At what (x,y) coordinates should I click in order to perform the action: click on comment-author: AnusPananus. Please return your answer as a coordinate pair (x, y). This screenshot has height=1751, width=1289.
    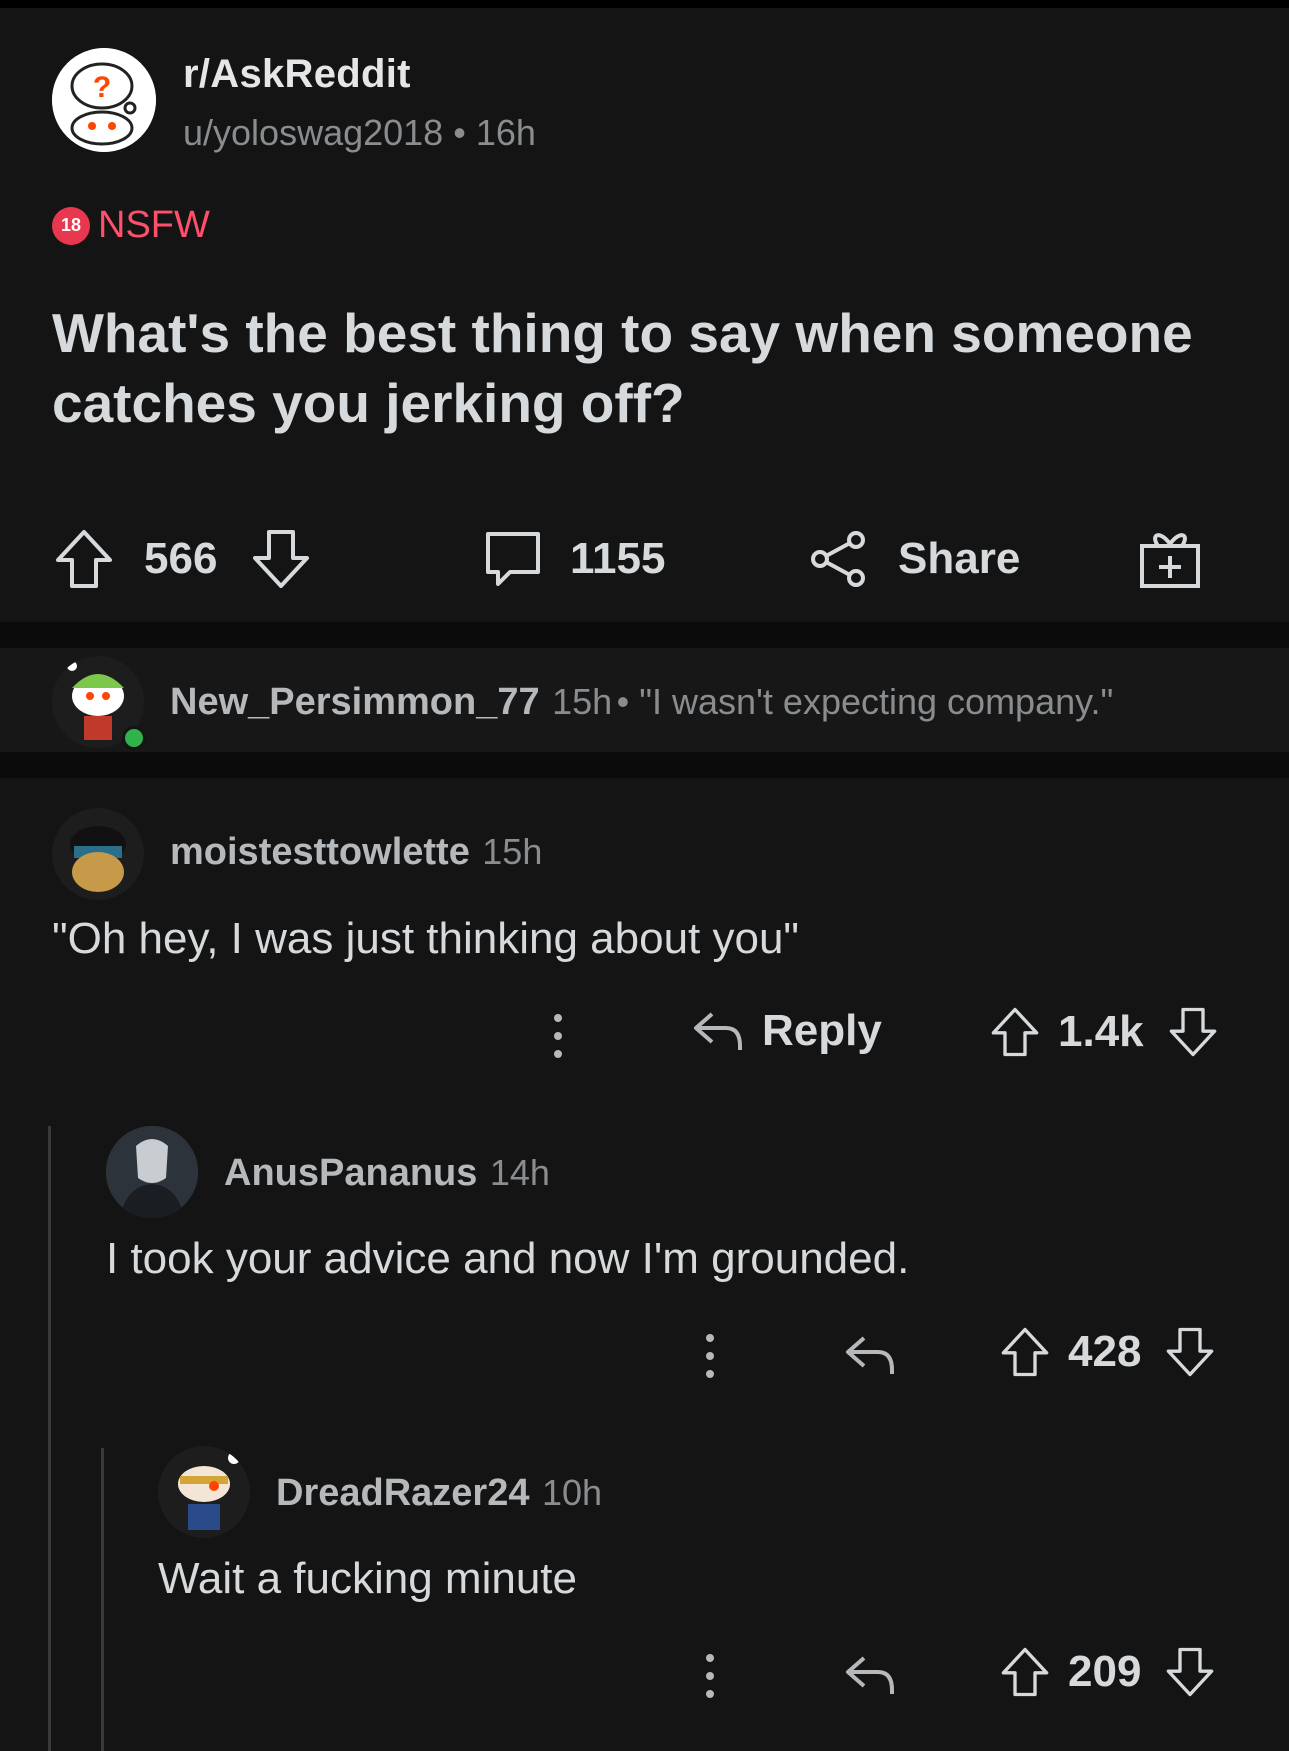
    Looking at the image, I should click on (350, 1173).